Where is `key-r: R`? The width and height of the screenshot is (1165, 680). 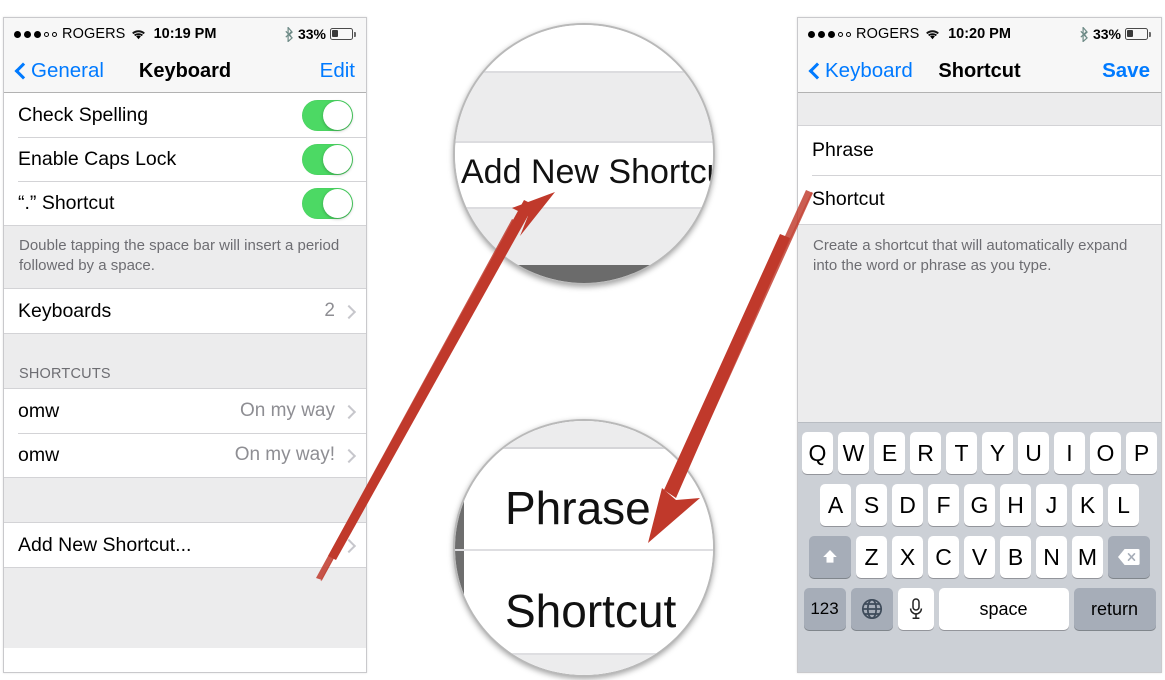 key-r: R is located at coordinates (925, 453).